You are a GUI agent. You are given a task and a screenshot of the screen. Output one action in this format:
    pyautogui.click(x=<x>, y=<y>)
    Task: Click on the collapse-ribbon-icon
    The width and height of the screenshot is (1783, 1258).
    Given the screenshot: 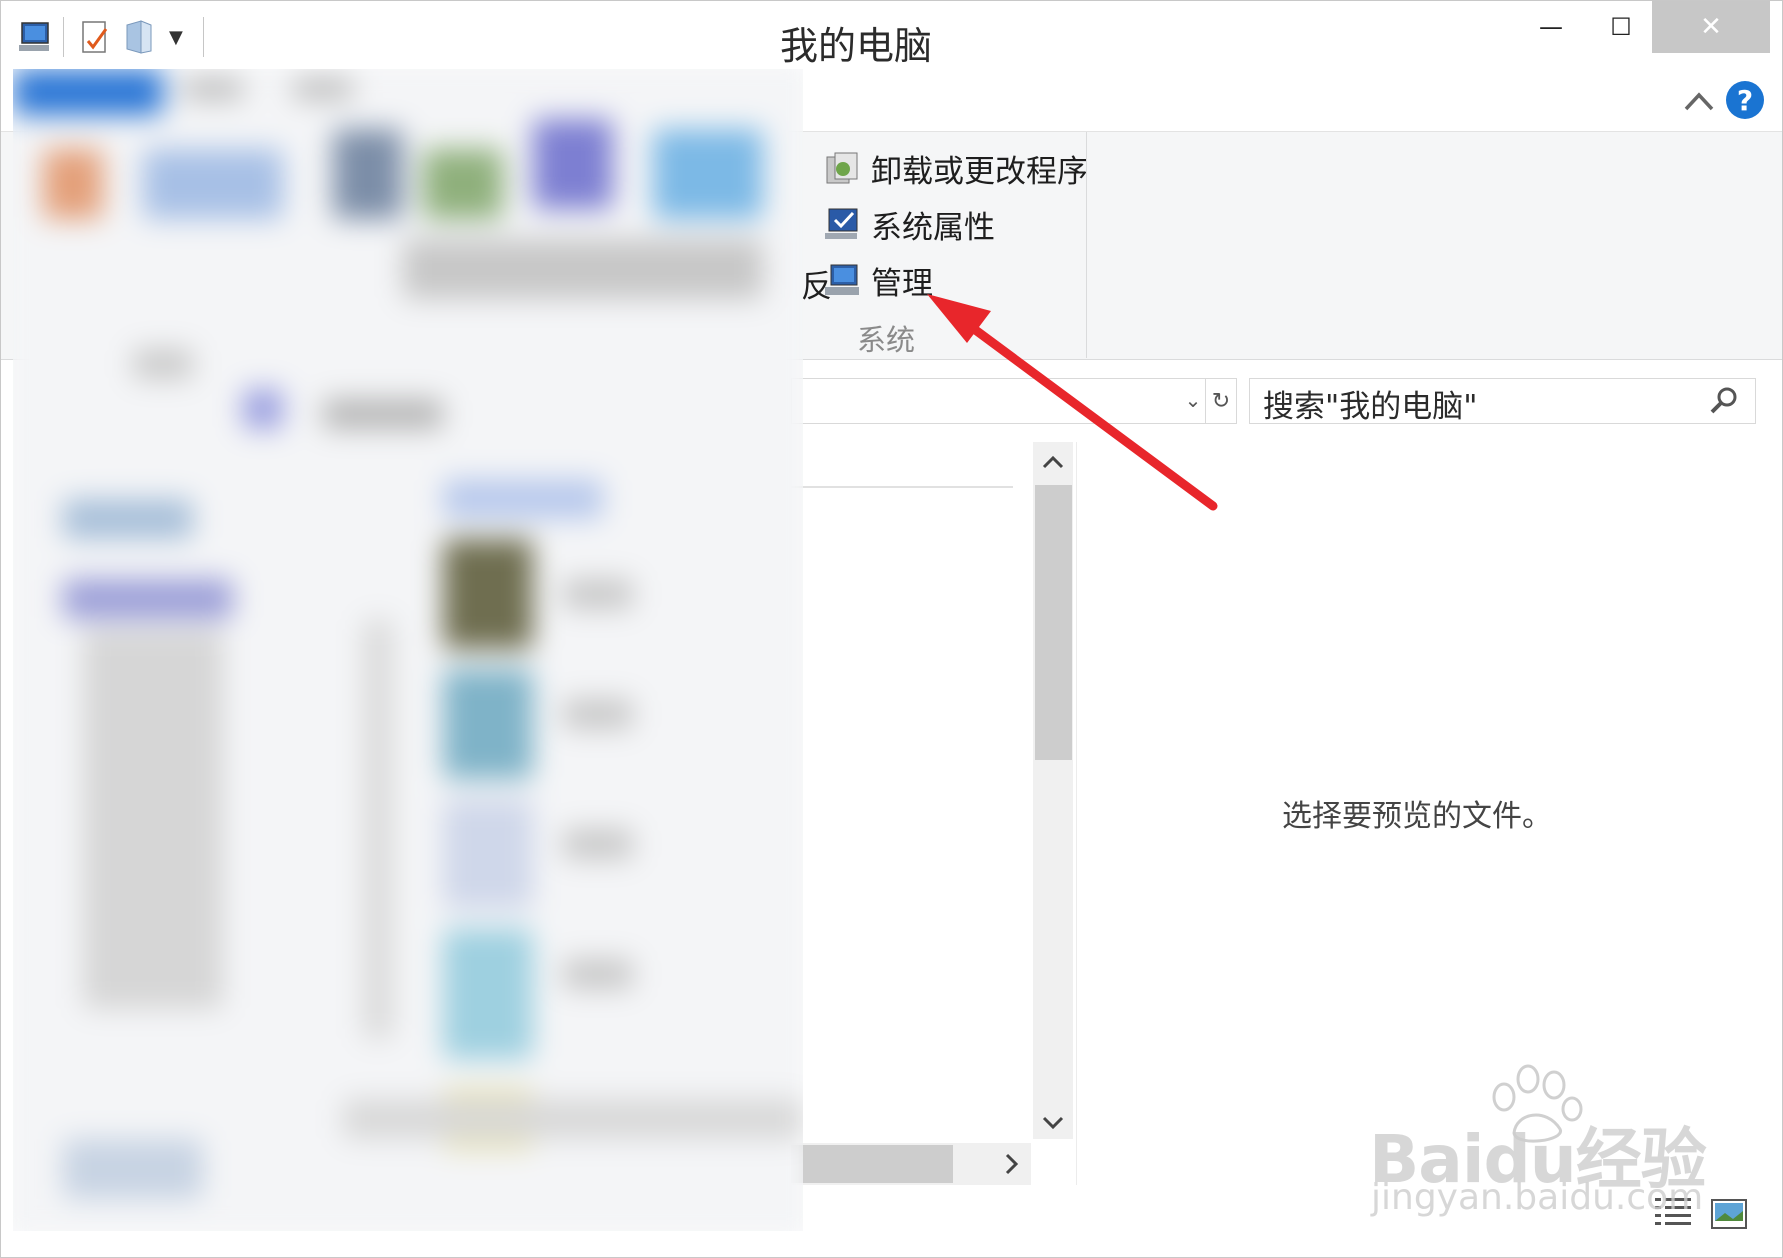 What is the action you would take?
    pyautogui.click(x=1699, y=100)
    